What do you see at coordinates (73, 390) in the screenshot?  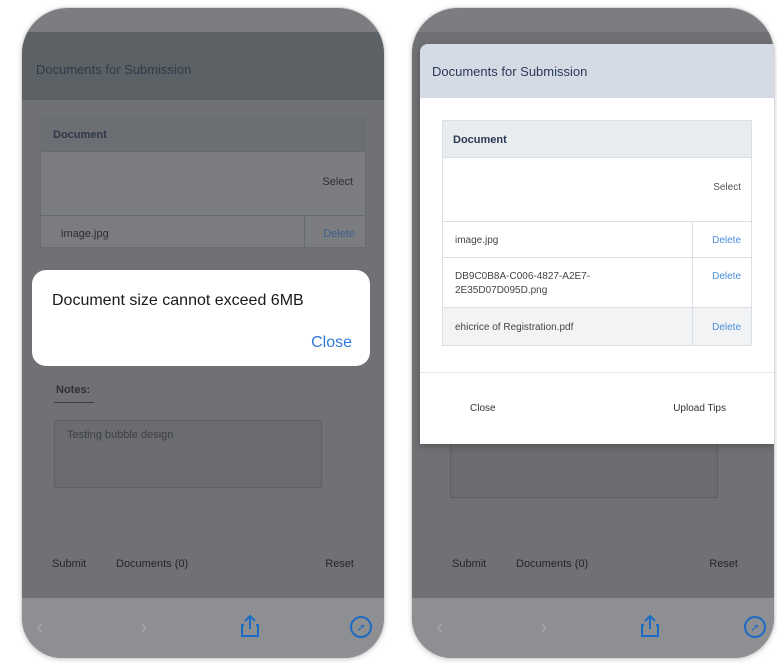 I see `notes-label: Notes:` at bounding box center [73, 390].